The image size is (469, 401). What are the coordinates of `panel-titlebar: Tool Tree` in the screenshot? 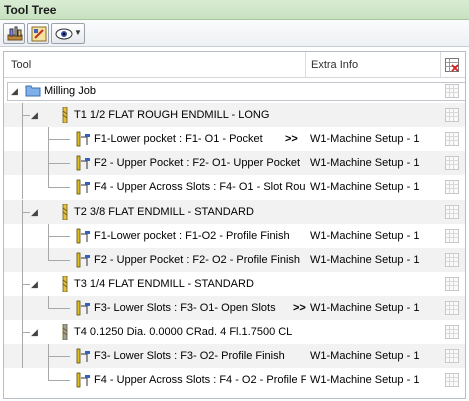 It's located at (234, 10).